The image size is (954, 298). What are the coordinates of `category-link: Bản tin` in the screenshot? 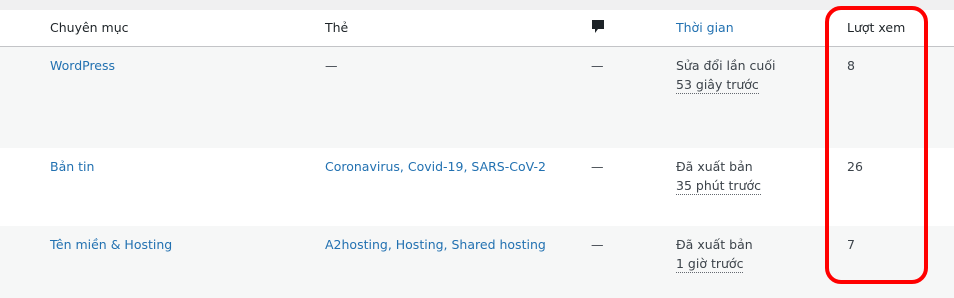 It's located at (72, 166).